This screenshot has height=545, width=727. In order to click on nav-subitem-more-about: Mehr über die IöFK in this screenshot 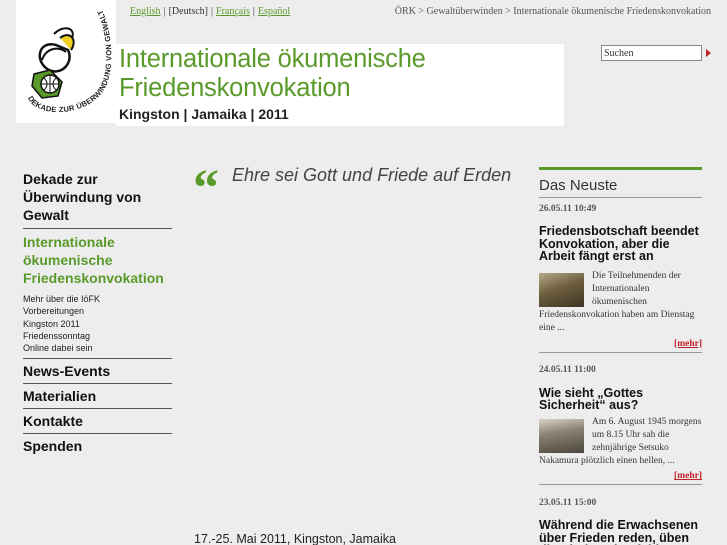, I will do `click(97, 299)`.